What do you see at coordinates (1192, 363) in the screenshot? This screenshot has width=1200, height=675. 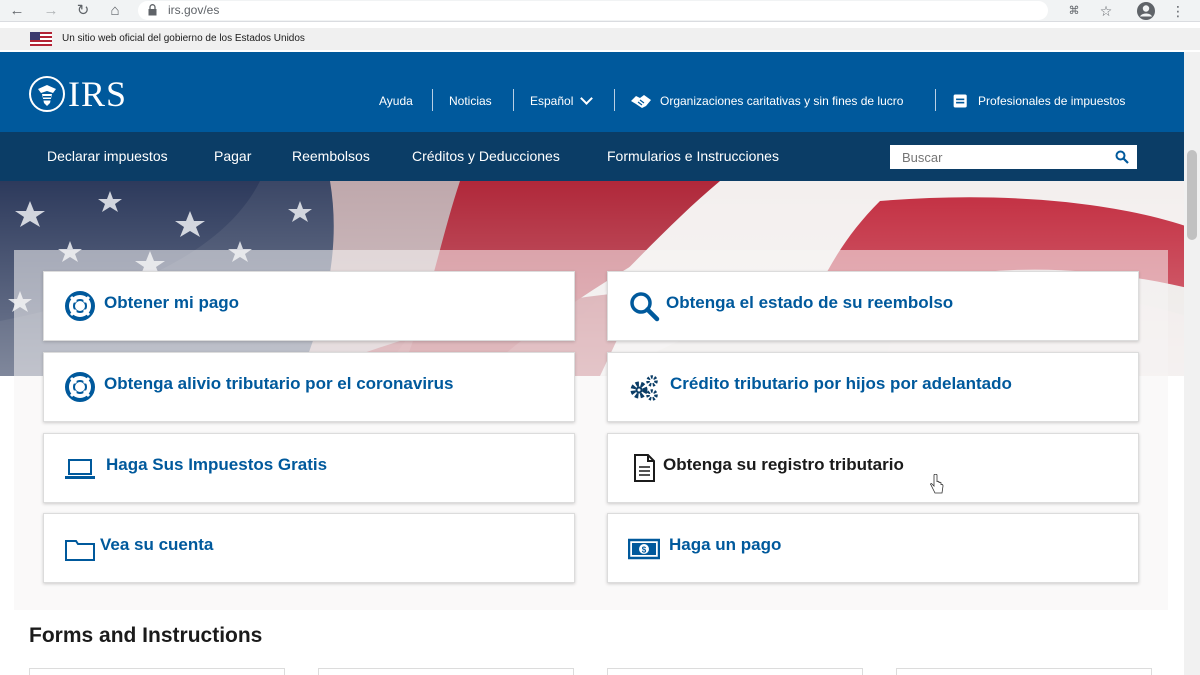 I see `scrollbar-track` at bounding box center [1192, 363].